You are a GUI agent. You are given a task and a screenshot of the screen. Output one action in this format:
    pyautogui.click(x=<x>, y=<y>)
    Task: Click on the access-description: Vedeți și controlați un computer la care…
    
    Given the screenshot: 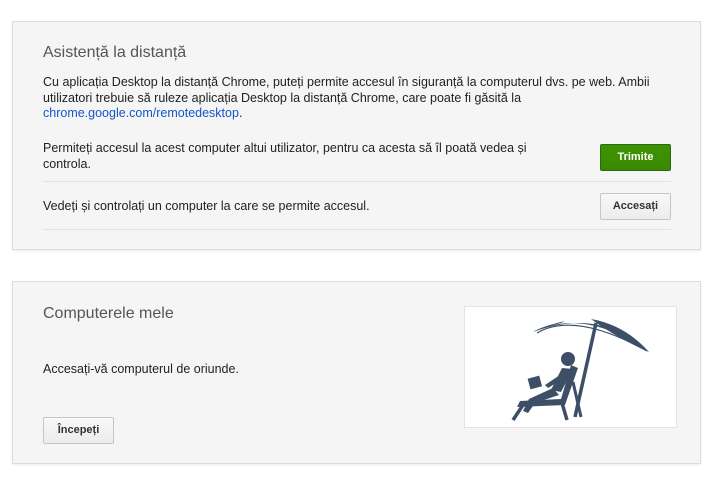 What is the action you would take?
    pyautogui.click(x=206, y=206)
    